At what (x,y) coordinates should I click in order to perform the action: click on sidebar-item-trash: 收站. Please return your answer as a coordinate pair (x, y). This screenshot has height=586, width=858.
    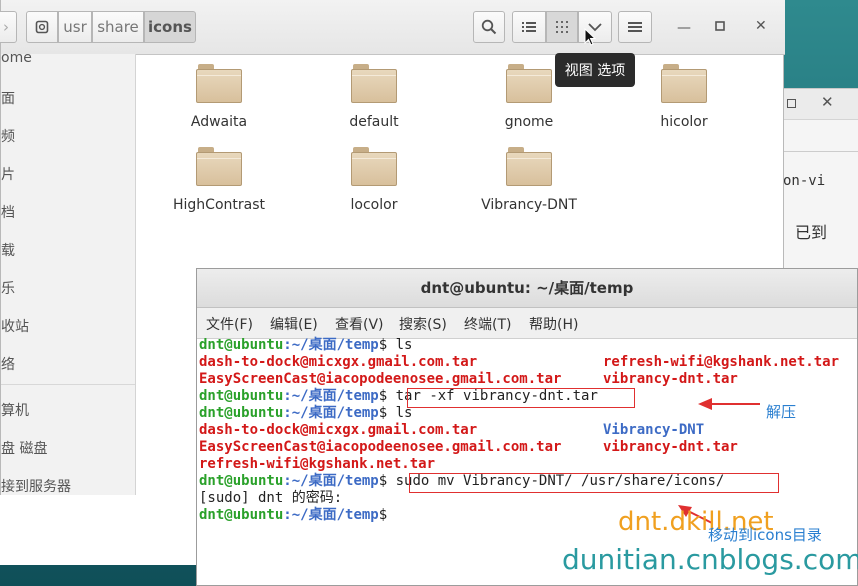
    Looking at the image, I should click on (15, 326).